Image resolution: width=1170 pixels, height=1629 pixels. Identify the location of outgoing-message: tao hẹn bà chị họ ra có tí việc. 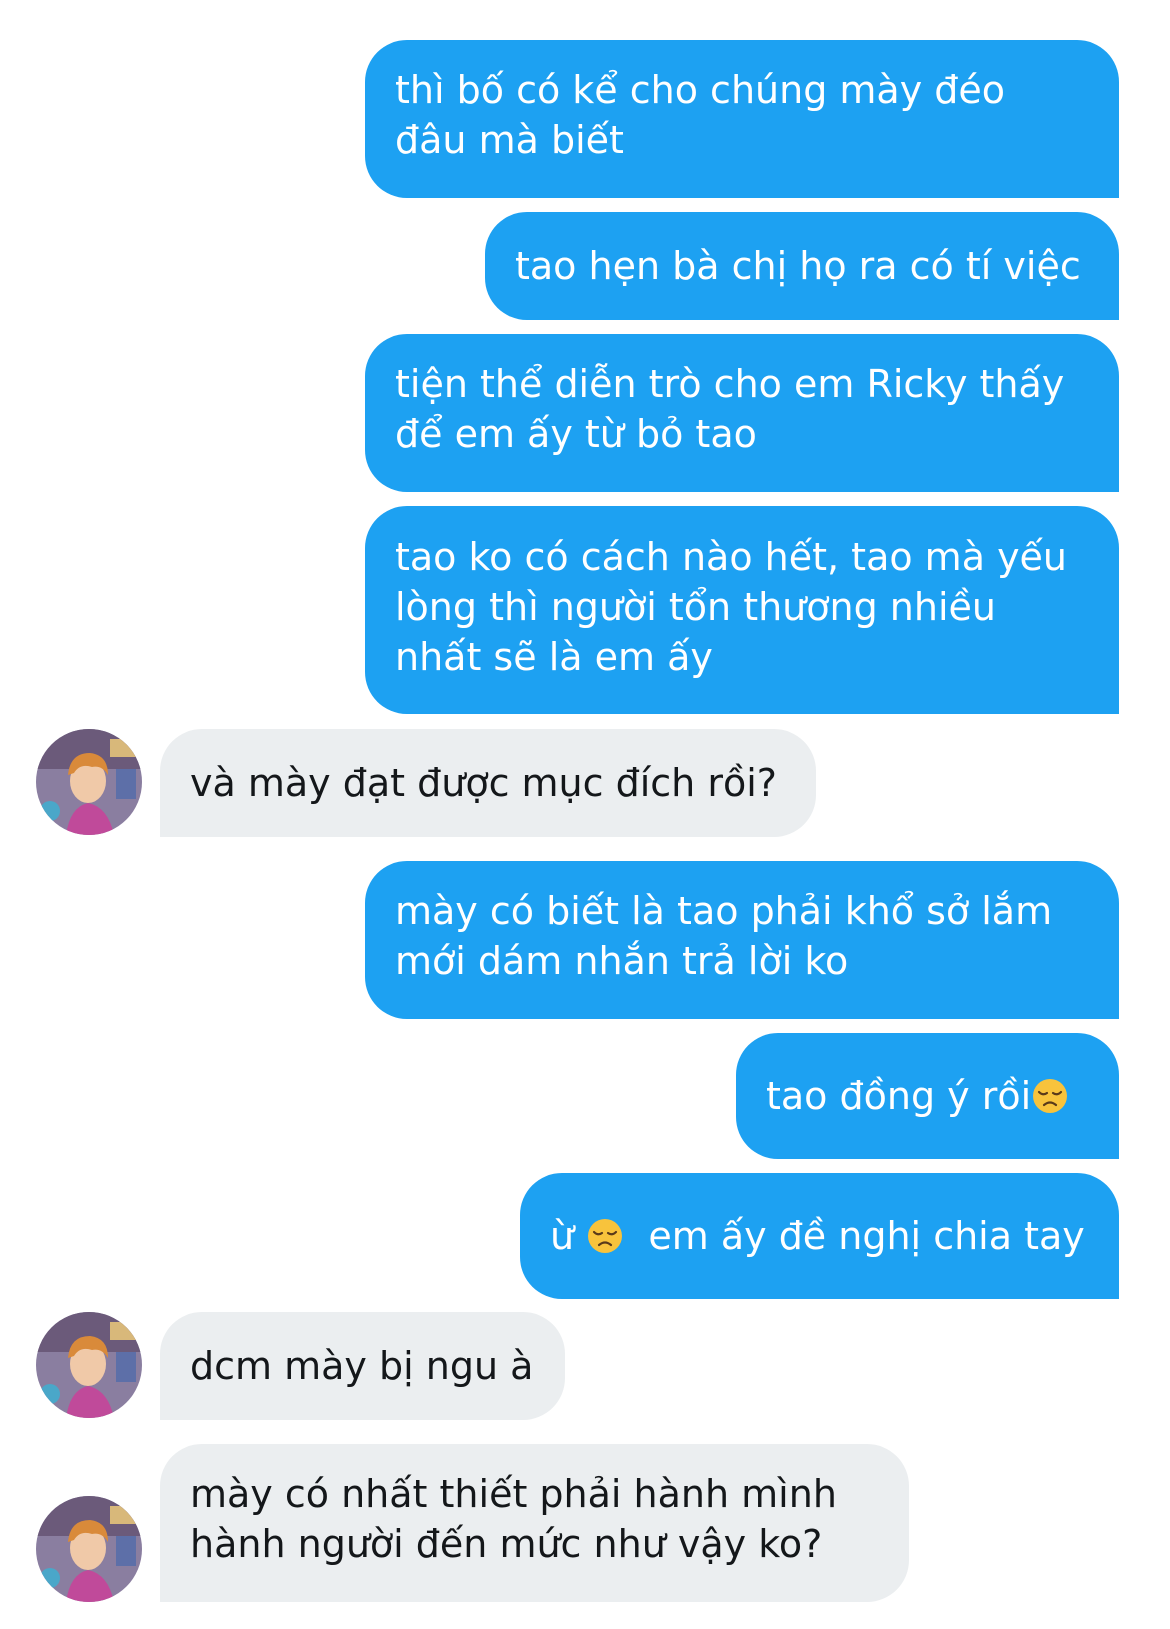
(802, 266).